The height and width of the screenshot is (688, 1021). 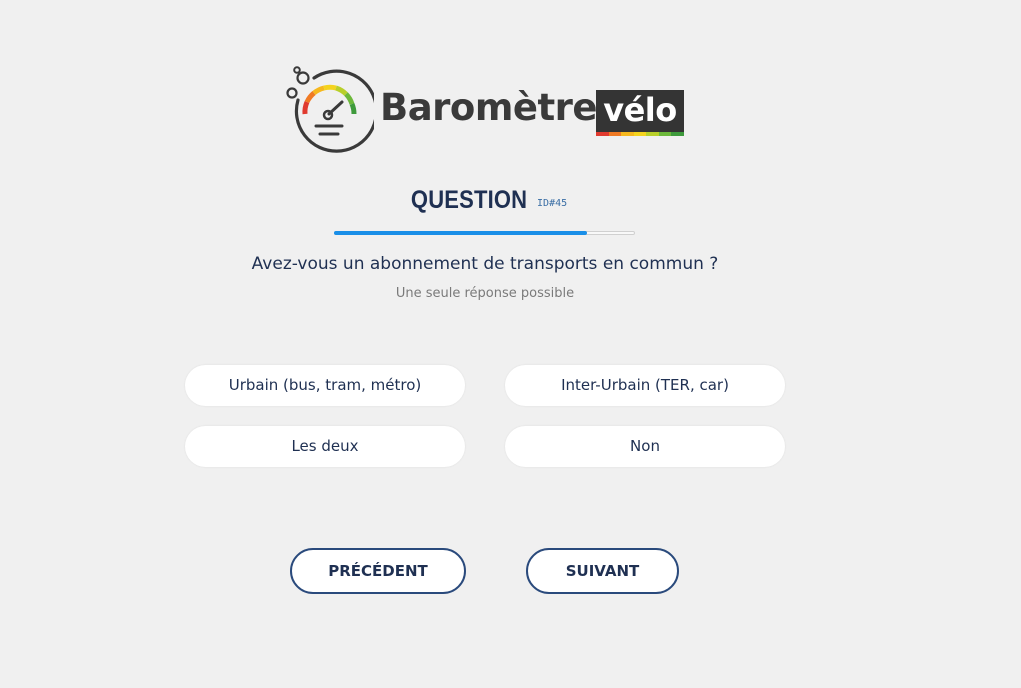 I want to click on option-urbain: Urbain (bus, tram, métro), so click(x=325, y=385).